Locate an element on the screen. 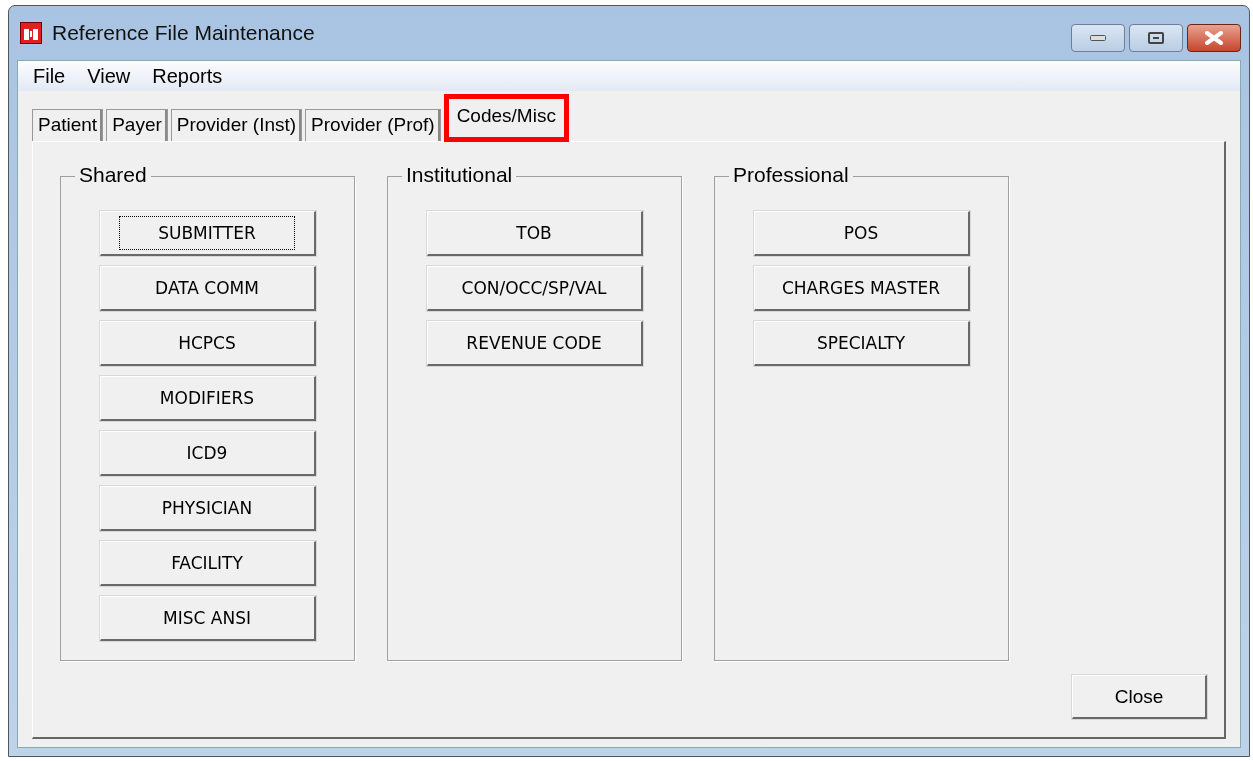 The width and height of the screenshot is (1253, 761). command-button: POS is located at coordinates (861, 233).